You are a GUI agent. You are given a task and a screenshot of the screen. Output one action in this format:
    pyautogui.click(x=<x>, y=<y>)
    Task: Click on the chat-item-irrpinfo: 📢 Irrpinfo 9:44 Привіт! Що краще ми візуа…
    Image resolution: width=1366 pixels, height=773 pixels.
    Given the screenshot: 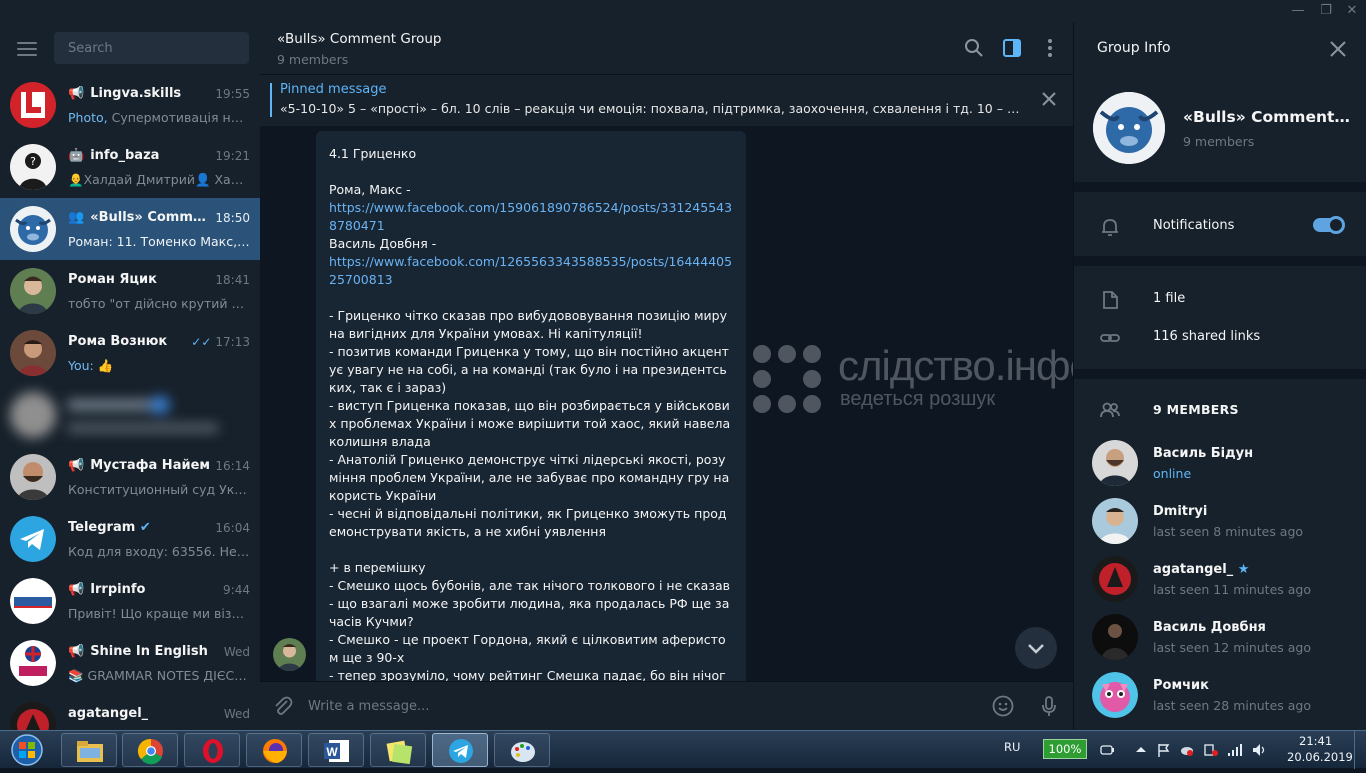 What is the action you would take?
    pyautogui.click(x=130, y=601)
    